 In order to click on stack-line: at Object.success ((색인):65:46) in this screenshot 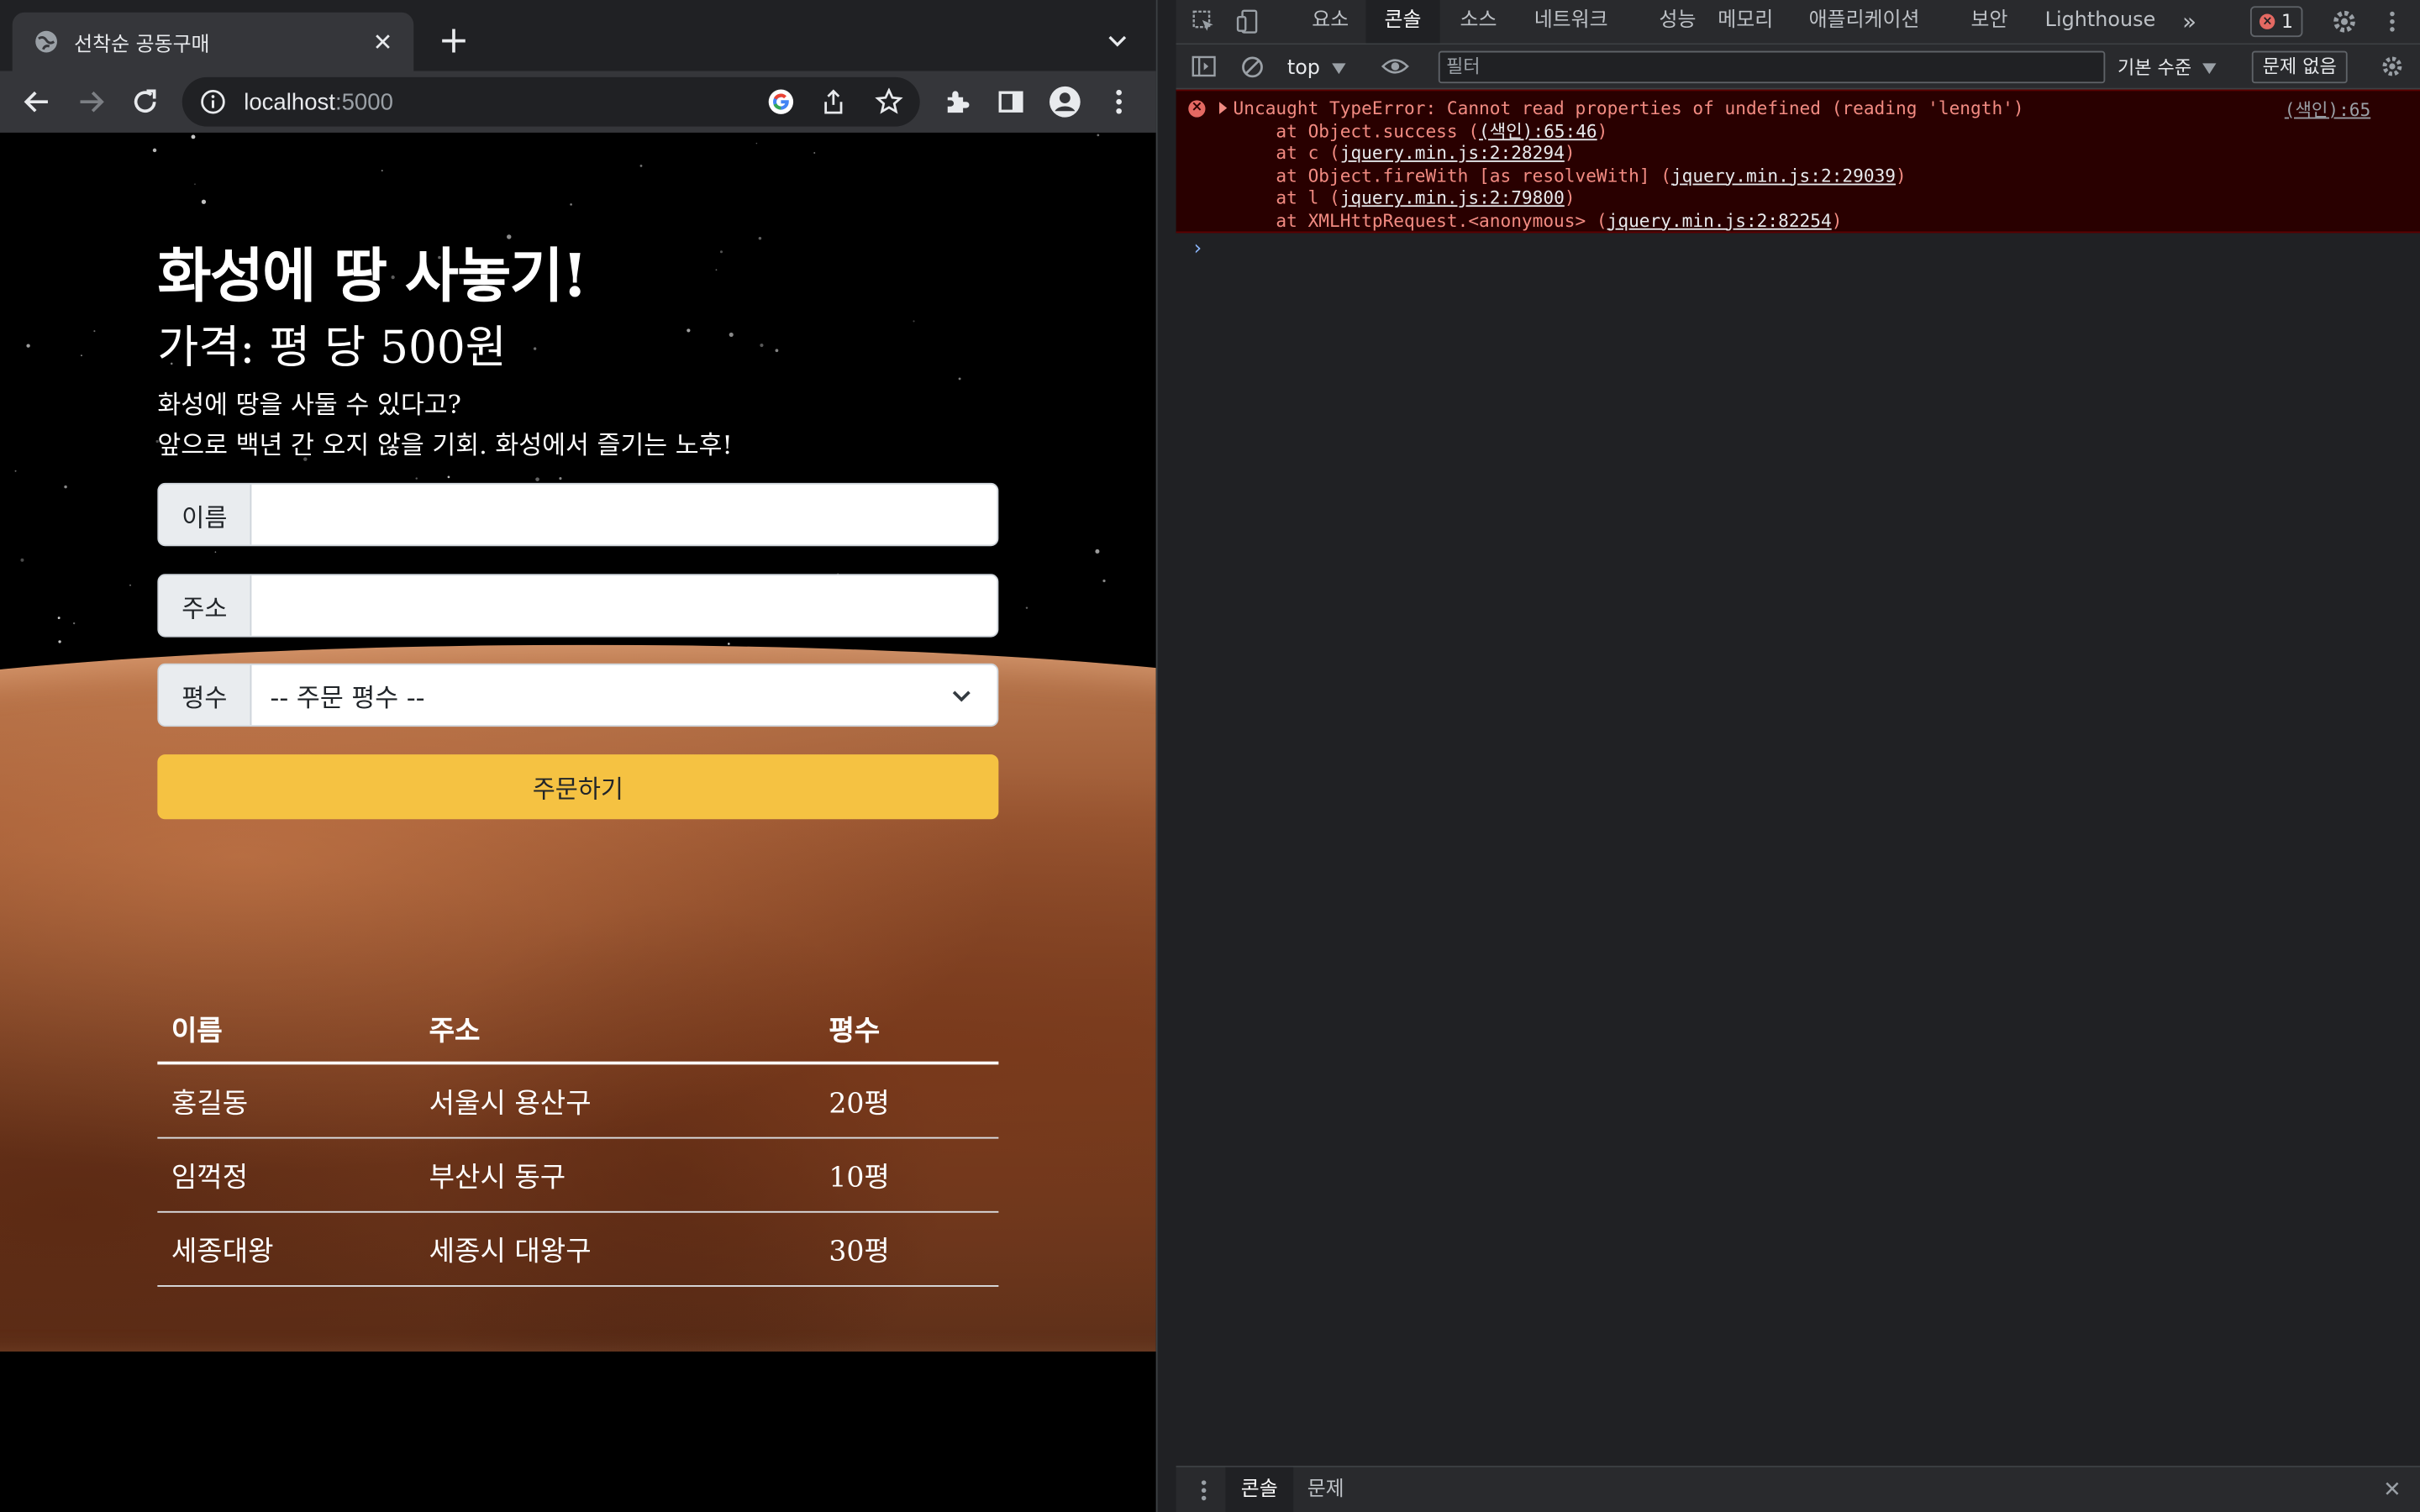, I will do `click(1420, 130)`.